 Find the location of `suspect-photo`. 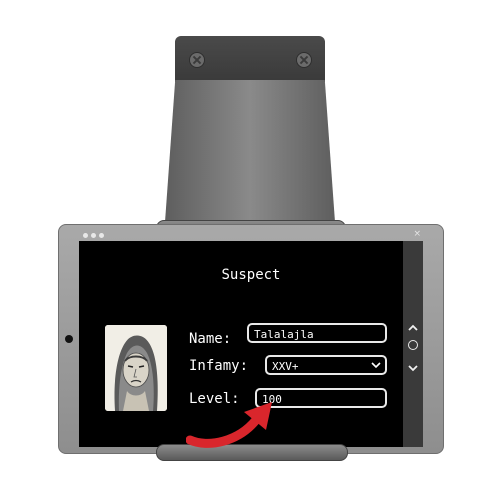

suspect-photo is located at coordinates (136, 368).